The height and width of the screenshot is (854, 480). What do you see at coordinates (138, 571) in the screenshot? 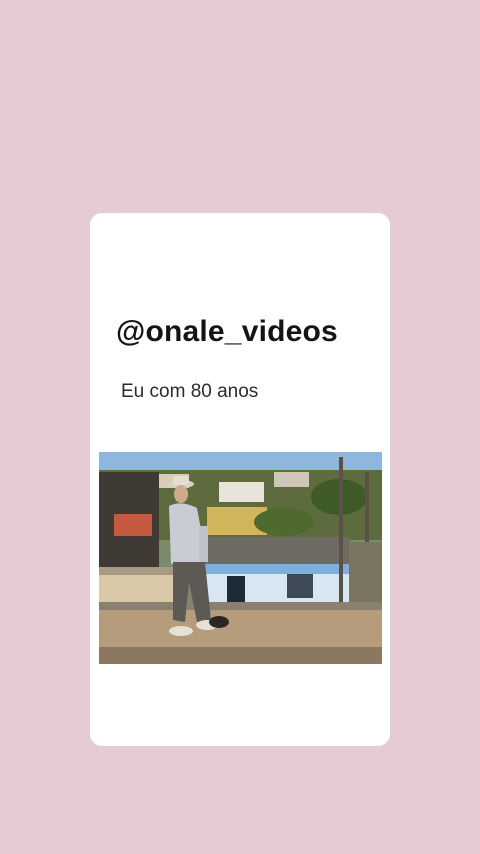
I see `shed-roof` at bounding box center [138, 571].